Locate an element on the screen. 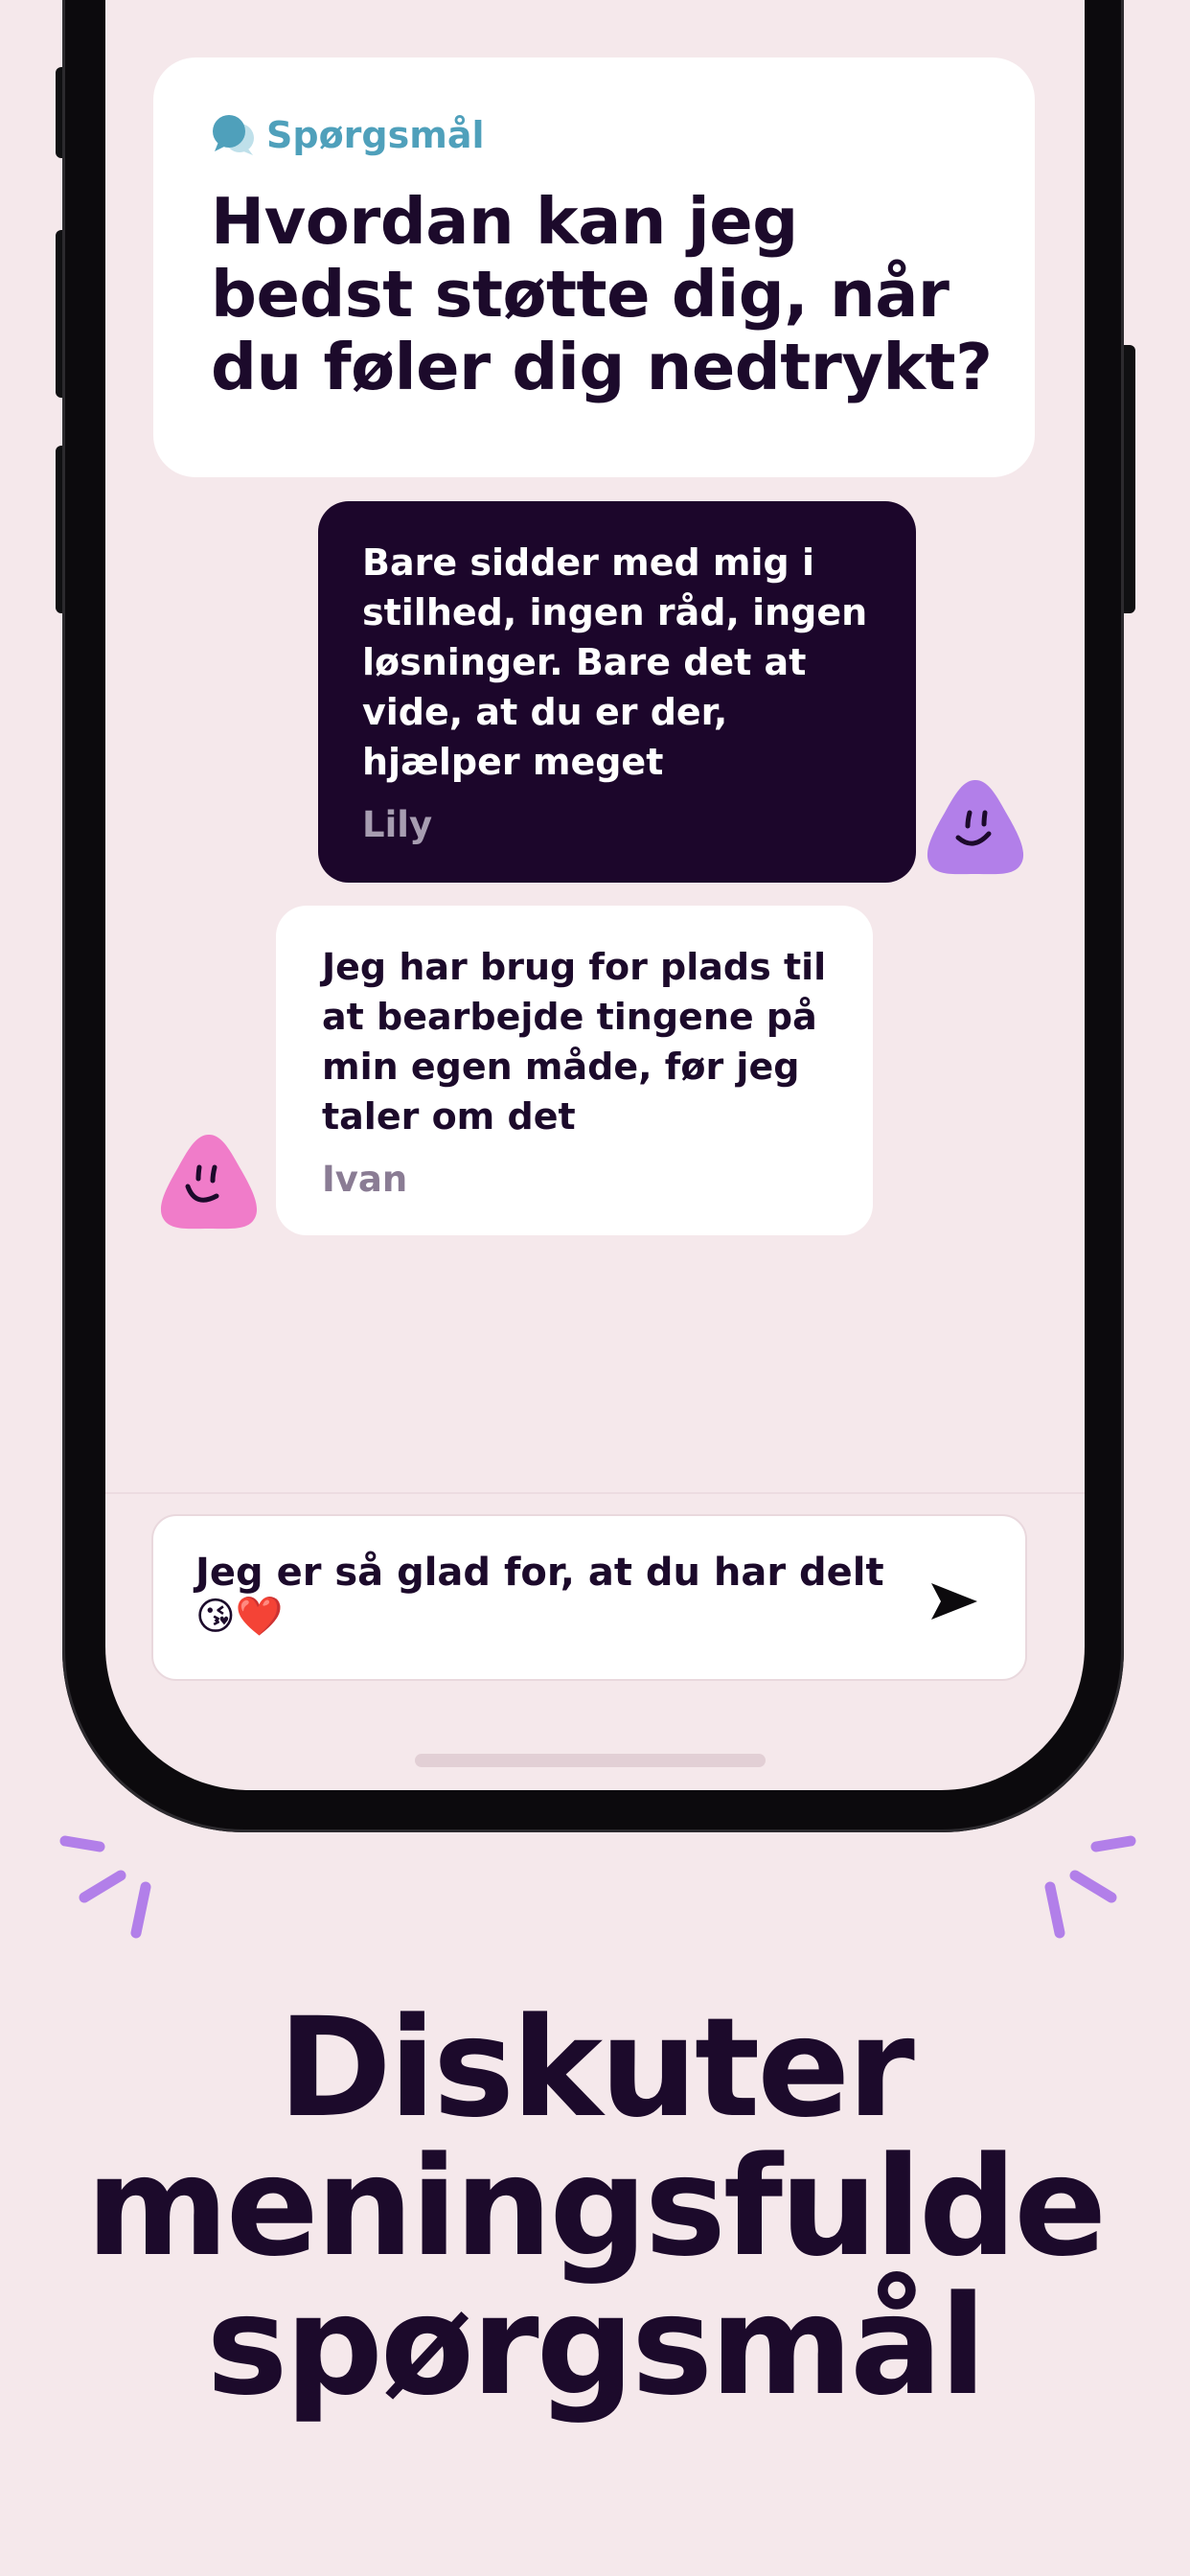  speech-bubbles-icon is located at coordinates (234, 135).